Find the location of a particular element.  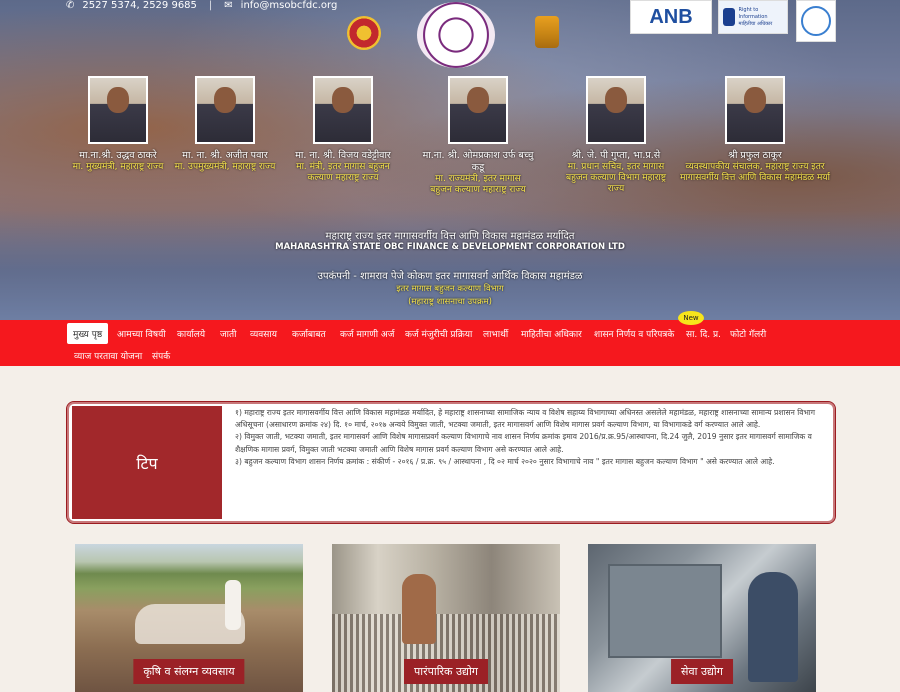

card-service: सेवा उद्योग is located at coordinates (702, 618).